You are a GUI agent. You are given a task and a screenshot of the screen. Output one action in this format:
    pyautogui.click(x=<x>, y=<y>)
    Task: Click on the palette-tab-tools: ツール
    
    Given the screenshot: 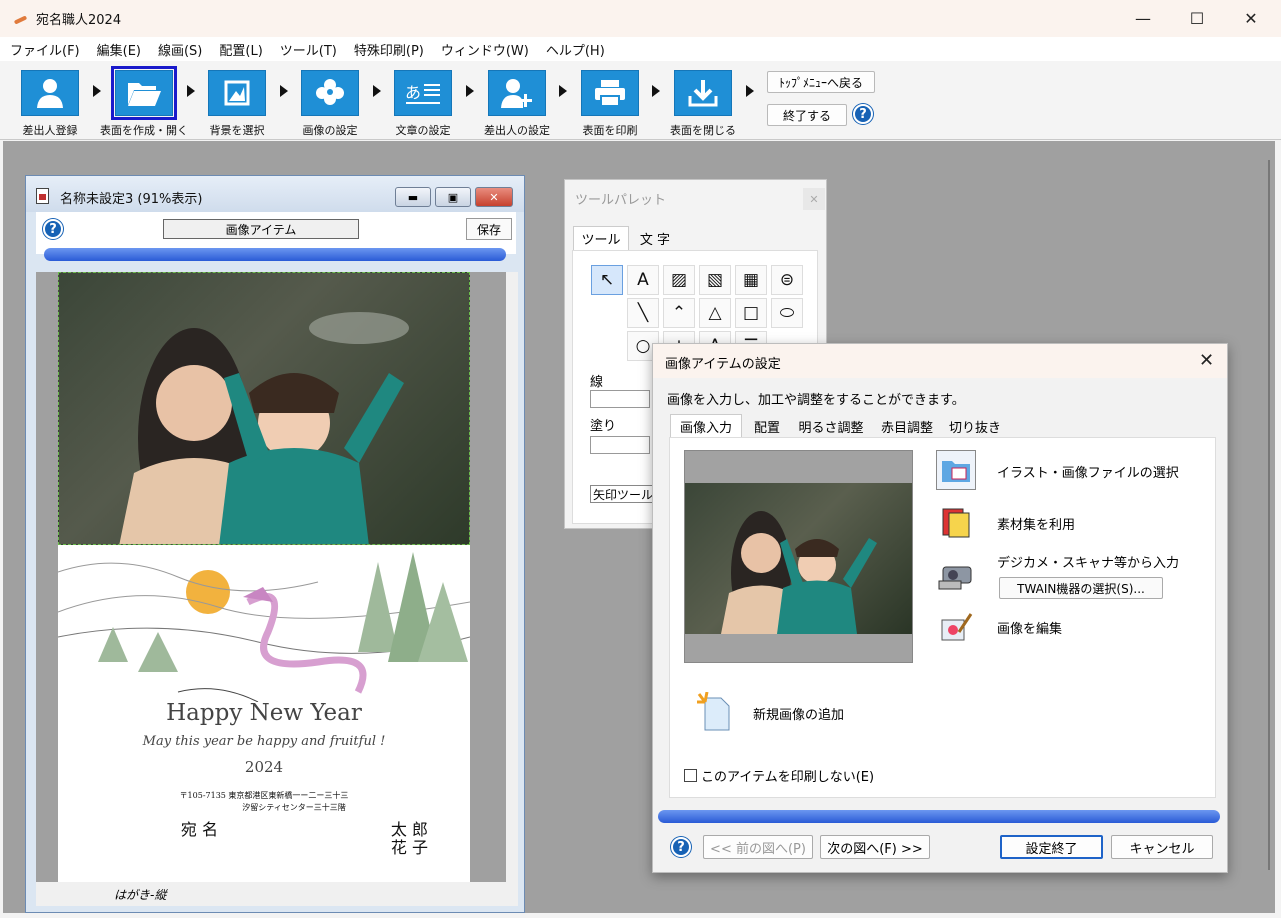 What is the action you would take?
    pyautogui.click(x=601, y=238)
    